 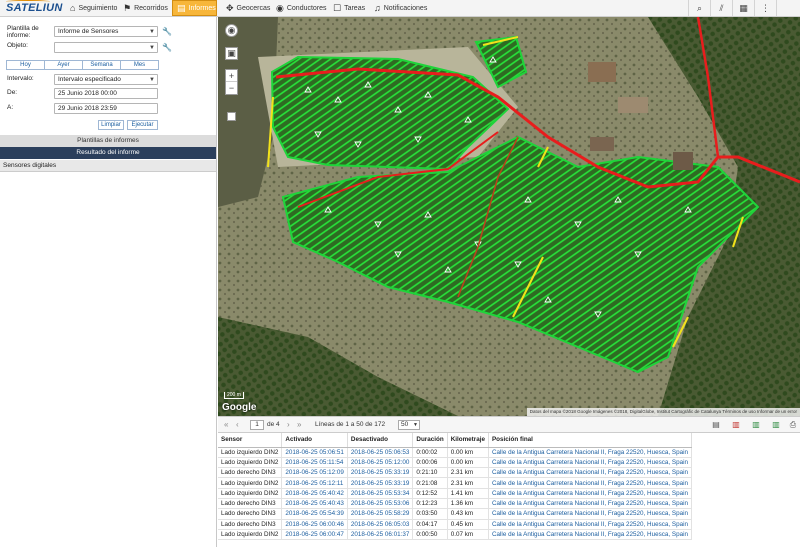 What do you see at coordinates (152, 80) in the screenshot?
I see `chevron-down-icon: ▼` at bounding box center [152, 80].